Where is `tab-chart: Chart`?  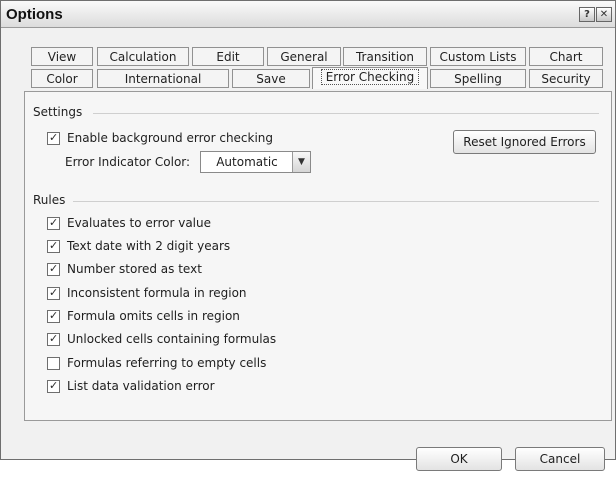
tab-chart: Chart is located at coordinates (566, 56).